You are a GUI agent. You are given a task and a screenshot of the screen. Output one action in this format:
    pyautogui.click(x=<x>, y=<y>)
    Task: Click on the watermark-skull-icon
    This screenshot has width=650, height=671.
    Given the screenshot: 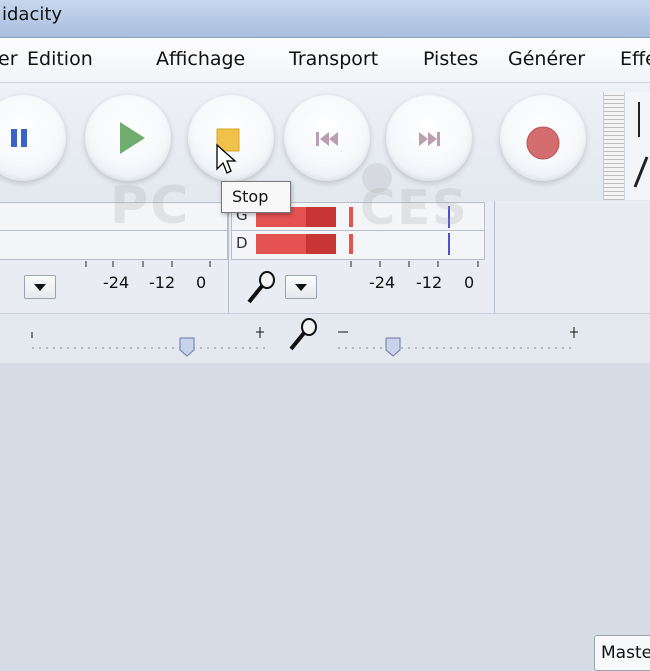 What is the action you would take?
    pyautogui.click(x=377, y=178)
    